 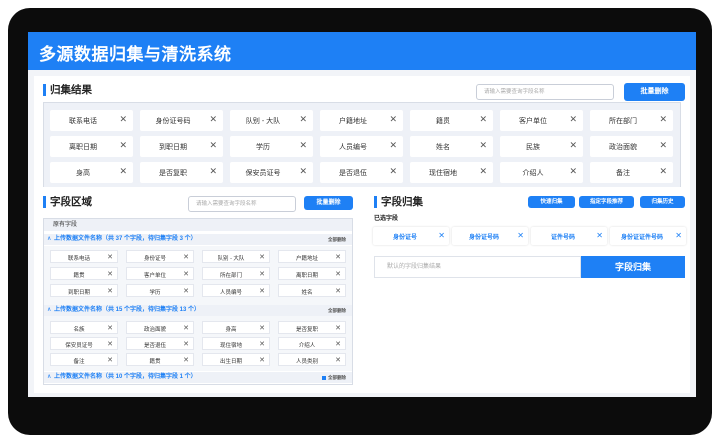 What do you see at coordinates (312, 343) in the screenshot?
I see `field-chip: 介绍人 ✕` at bounding box center [312, 343].